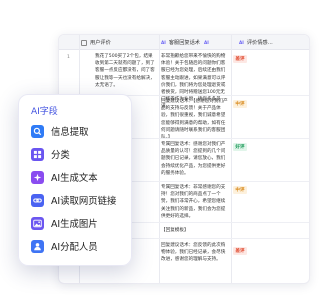 This screenshot has width=320, height=300. Describe the element at coordinates (64, 177) in the screenshot. I see `ai-field-option-ai-text: AI生成文本` at that location.